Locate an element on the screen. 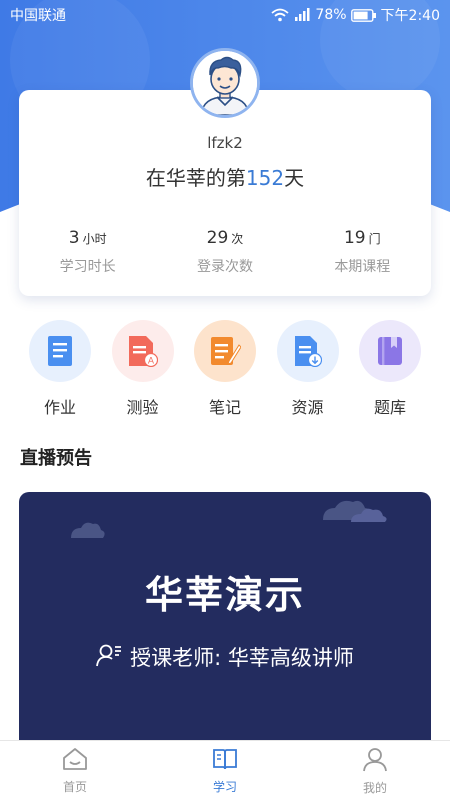 The height and width of the screenshot is (800, 450). nav-profile: 我的 is located at coordinates (375, 770).